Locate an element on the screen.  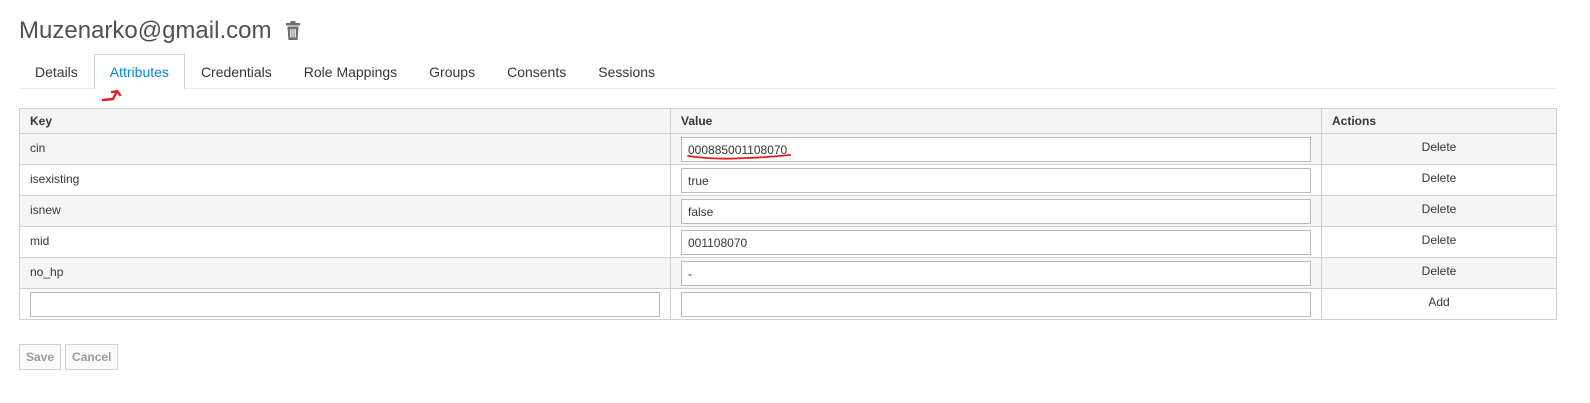
table-header-row: Key Value Actions is located at coordinates (788, 121).